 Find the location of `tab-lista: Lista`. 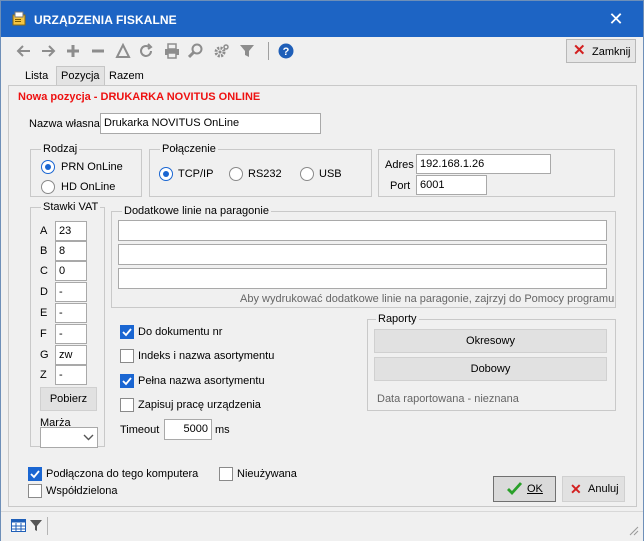

tab-lista: Lista is located at coordinates (36, 76).